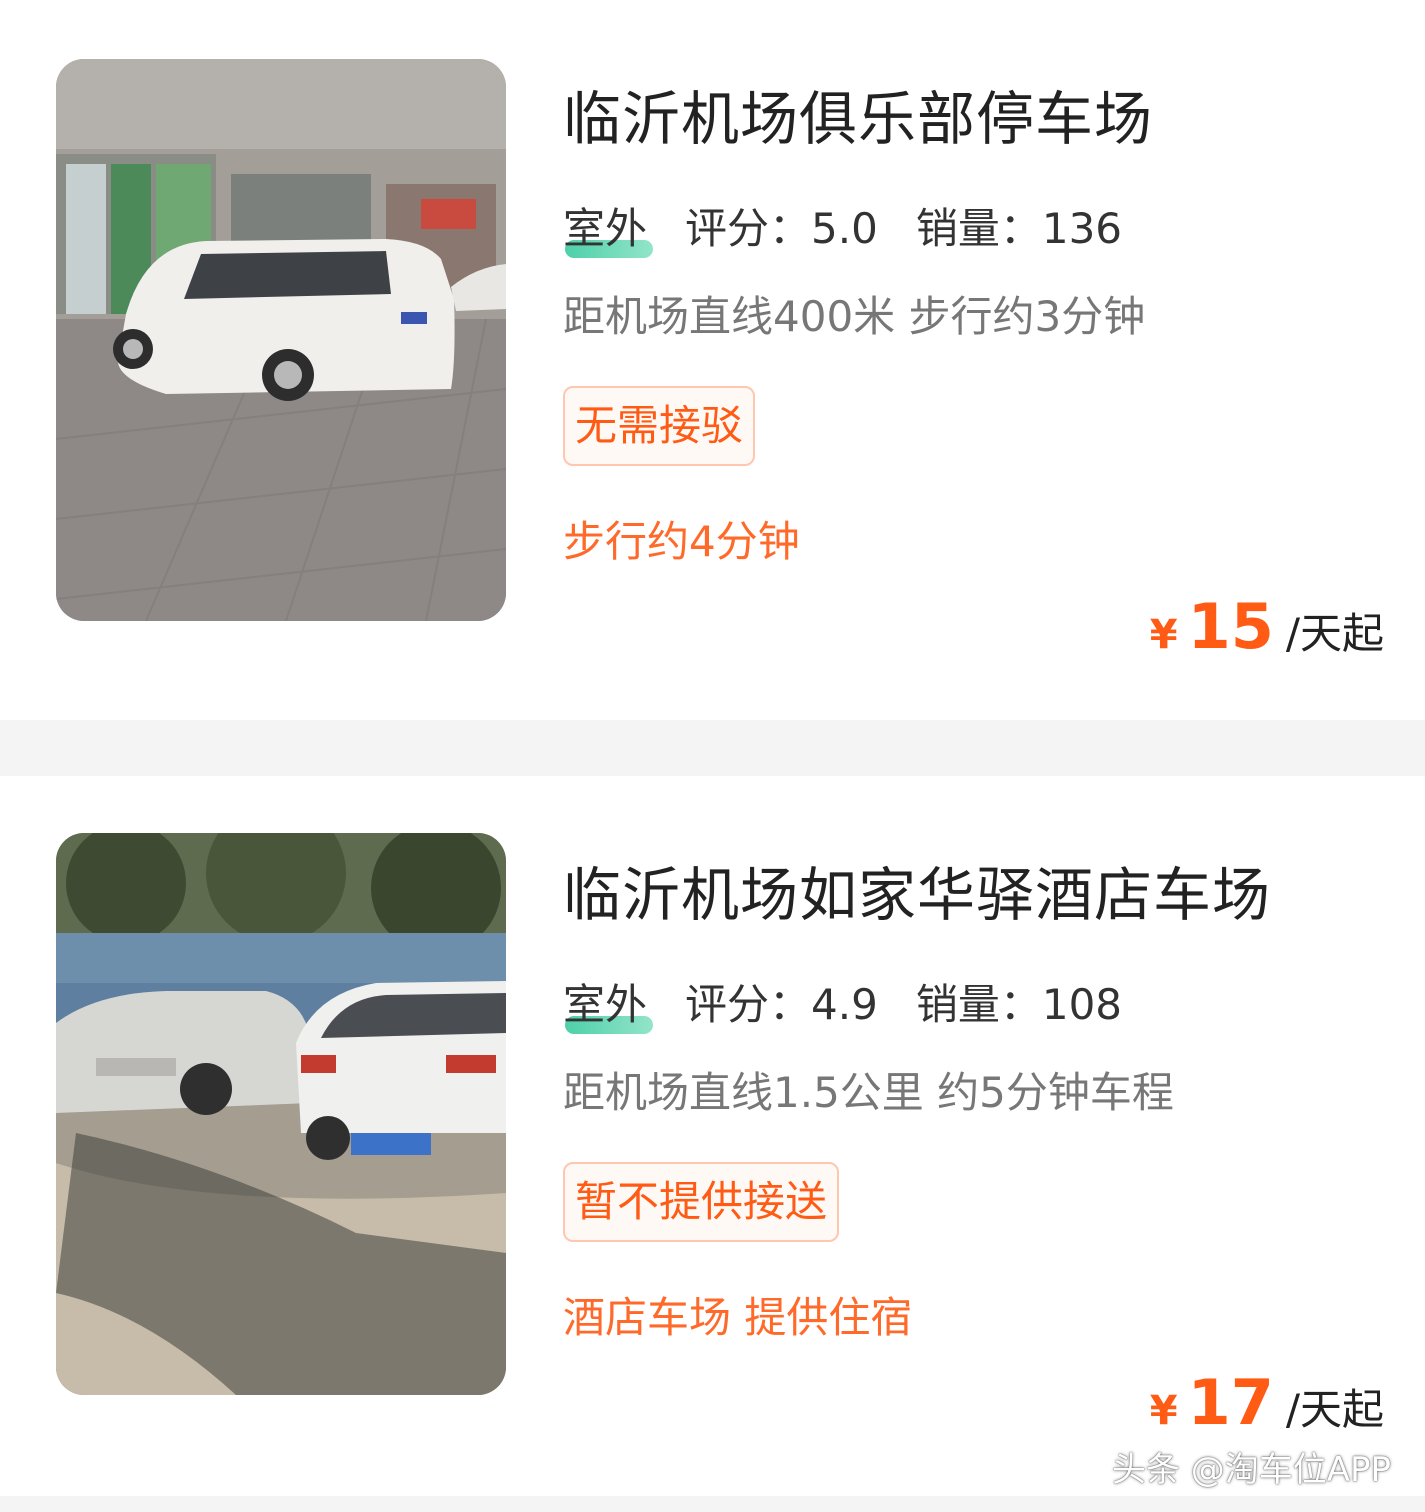  I want to click on price: ¥ 17 /天起, so click(1267, 1402).